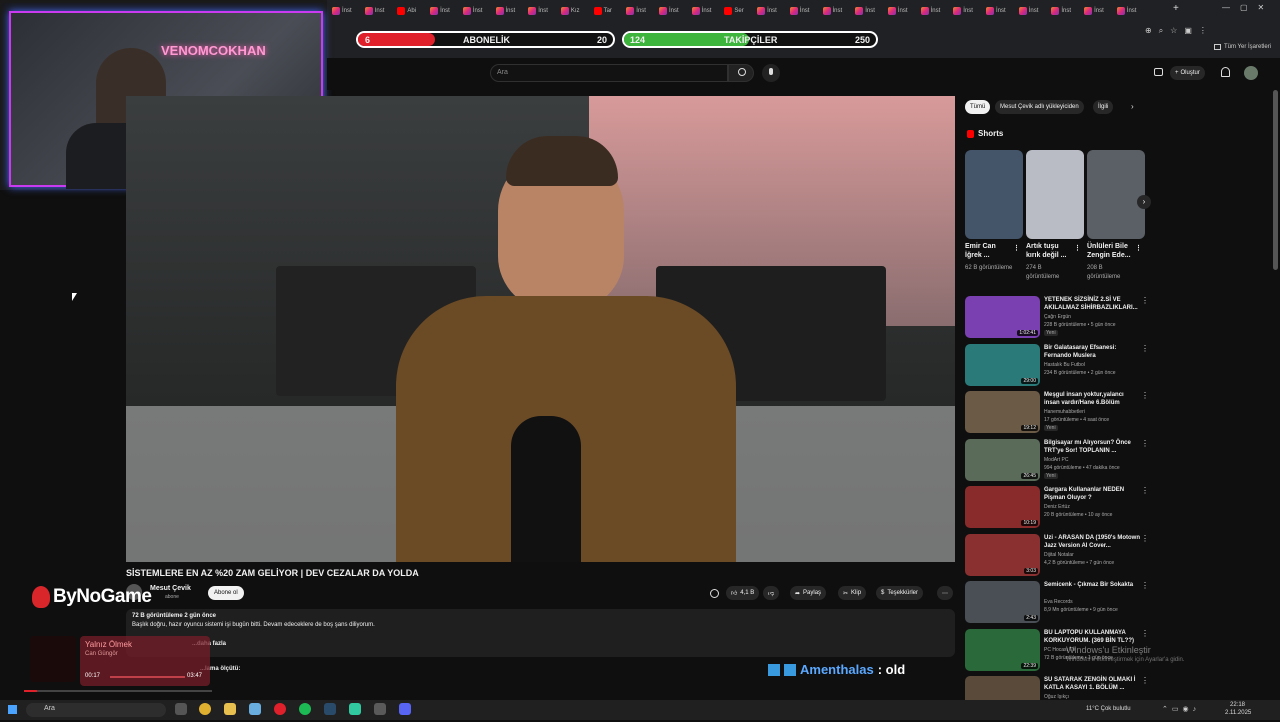 This screenshot has width=1280, height=722. I want to click on steam-icon, so click(330, 709).